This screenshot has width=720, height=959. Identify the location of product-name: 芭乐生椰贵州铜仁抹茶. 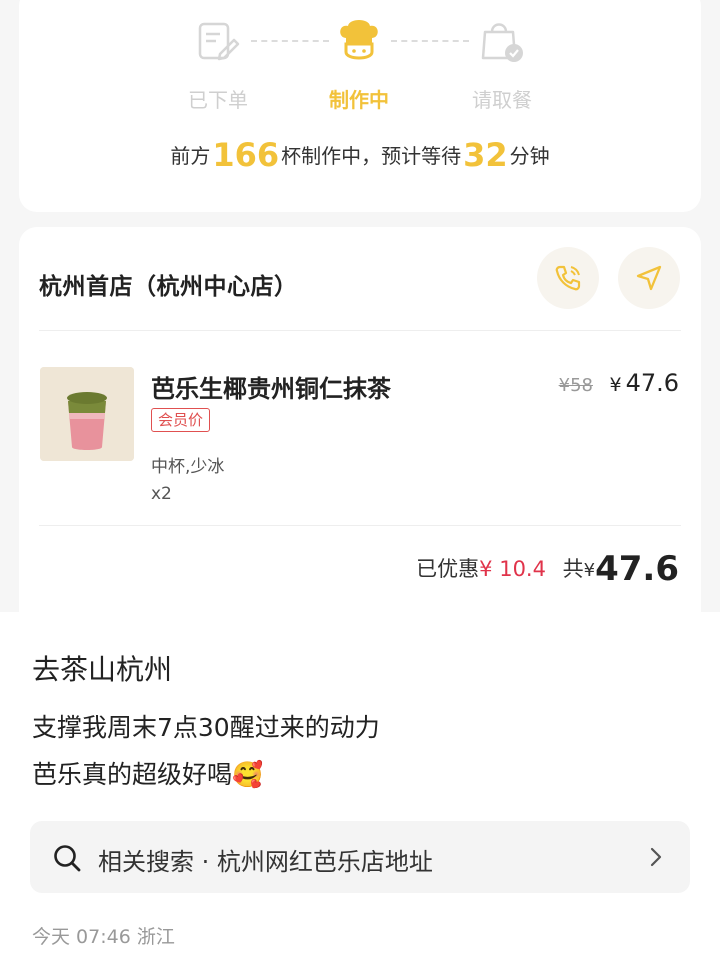
(271, 389).